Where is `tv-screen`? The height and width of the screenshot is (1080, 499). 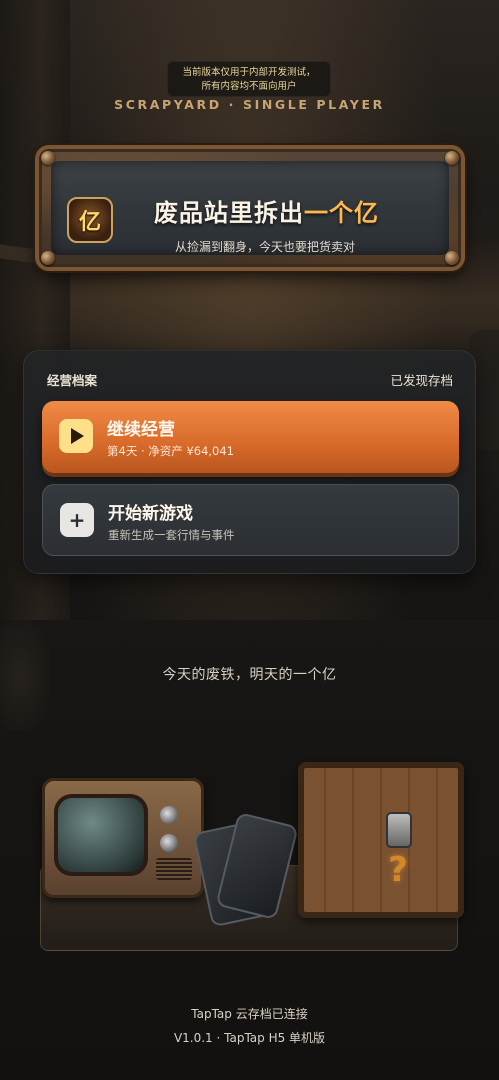
tv-screen is located at coordinates (101, 835).